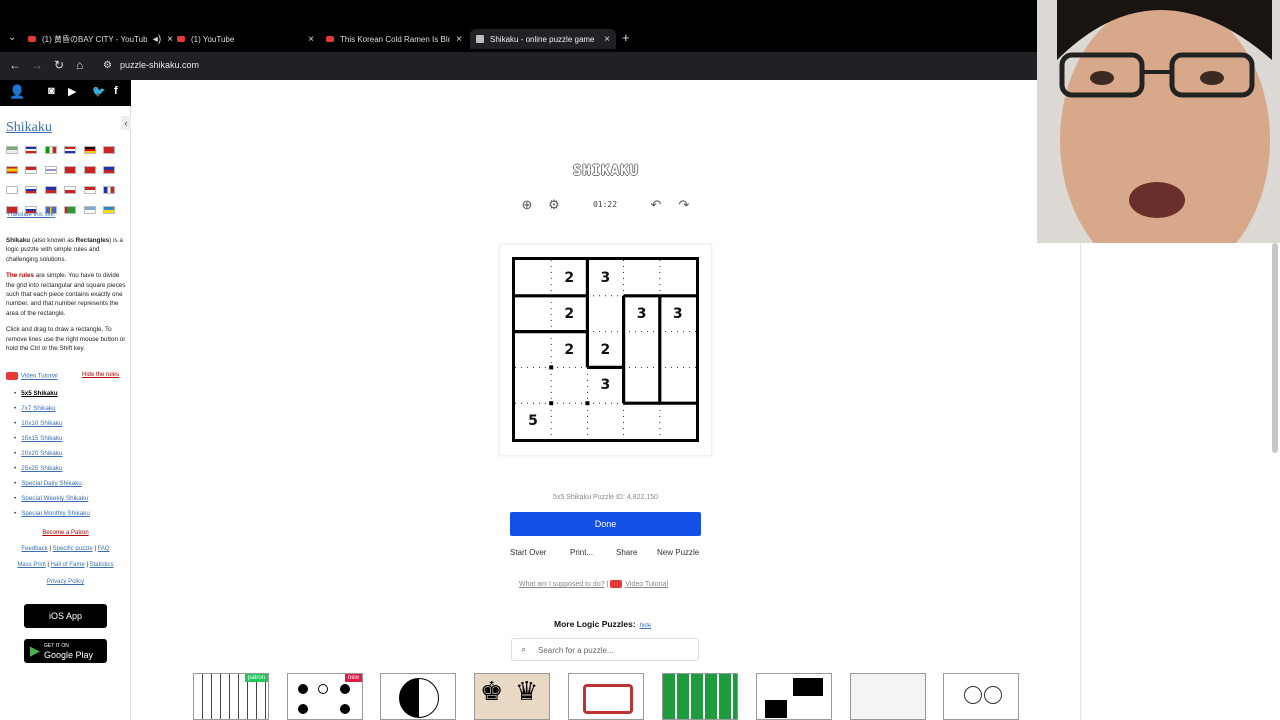  I want to click on zoom-icon: ⊕, so click(527, 205).